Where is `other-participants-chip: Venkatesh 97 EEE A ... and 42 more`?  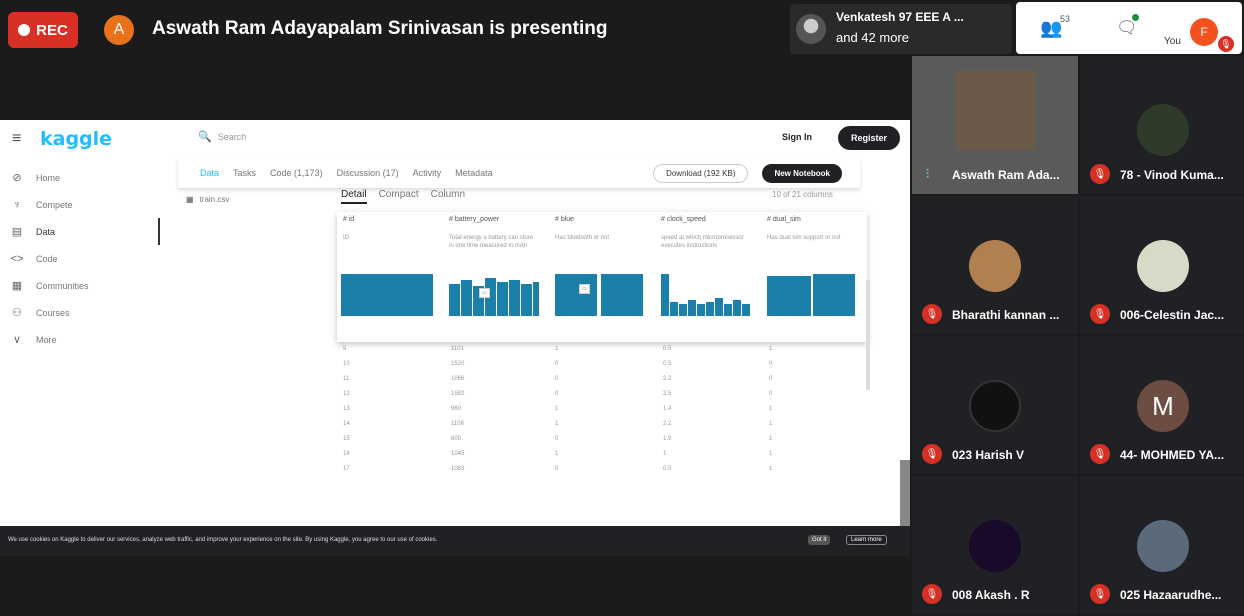
other-participants-chip: Venkatesh 97 EEE A ... and 42 more is located at coordinates (901, 29).